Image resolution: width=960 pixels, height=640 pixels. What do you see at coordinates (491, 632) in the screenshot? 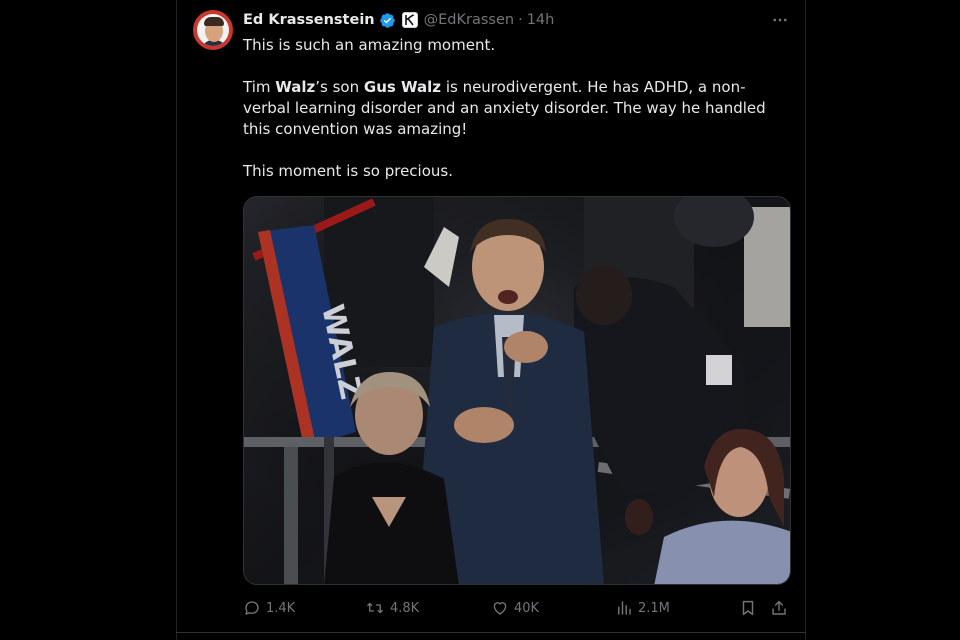
I see `tweet-divider` at bounding box center [491, 632].